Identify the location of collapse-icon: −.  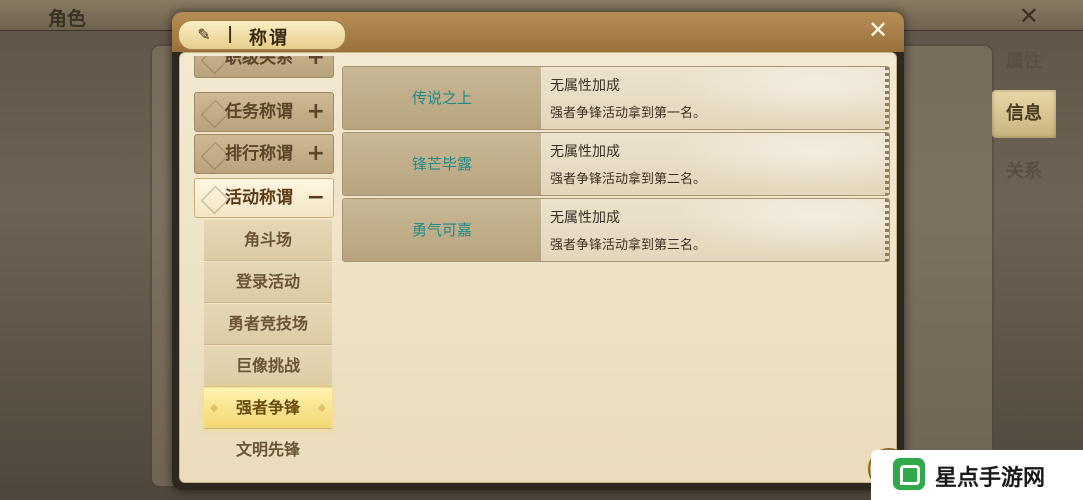
(315, 197).